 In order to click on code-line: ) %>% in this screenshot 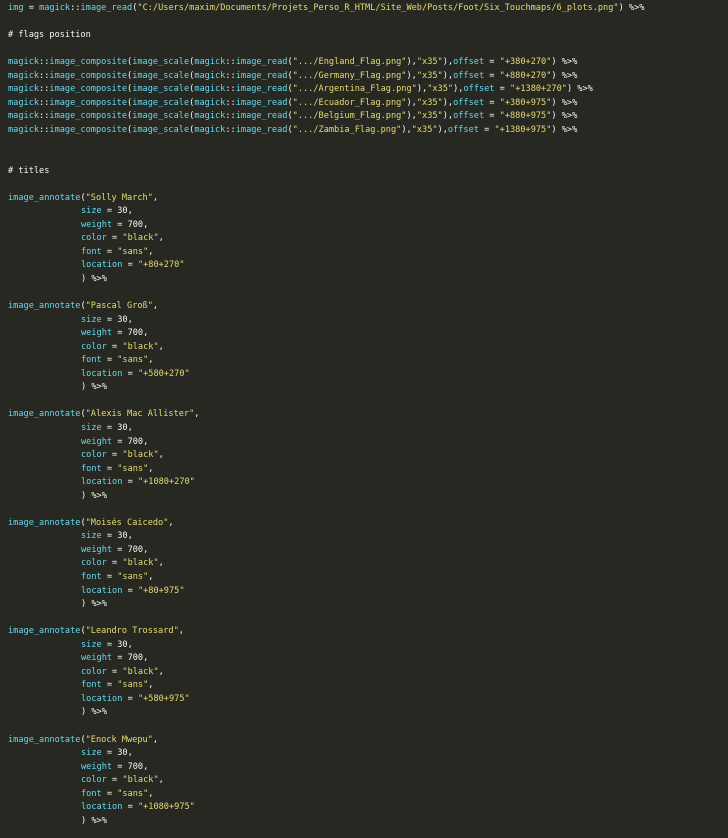, I will do `click(368, 497)`.